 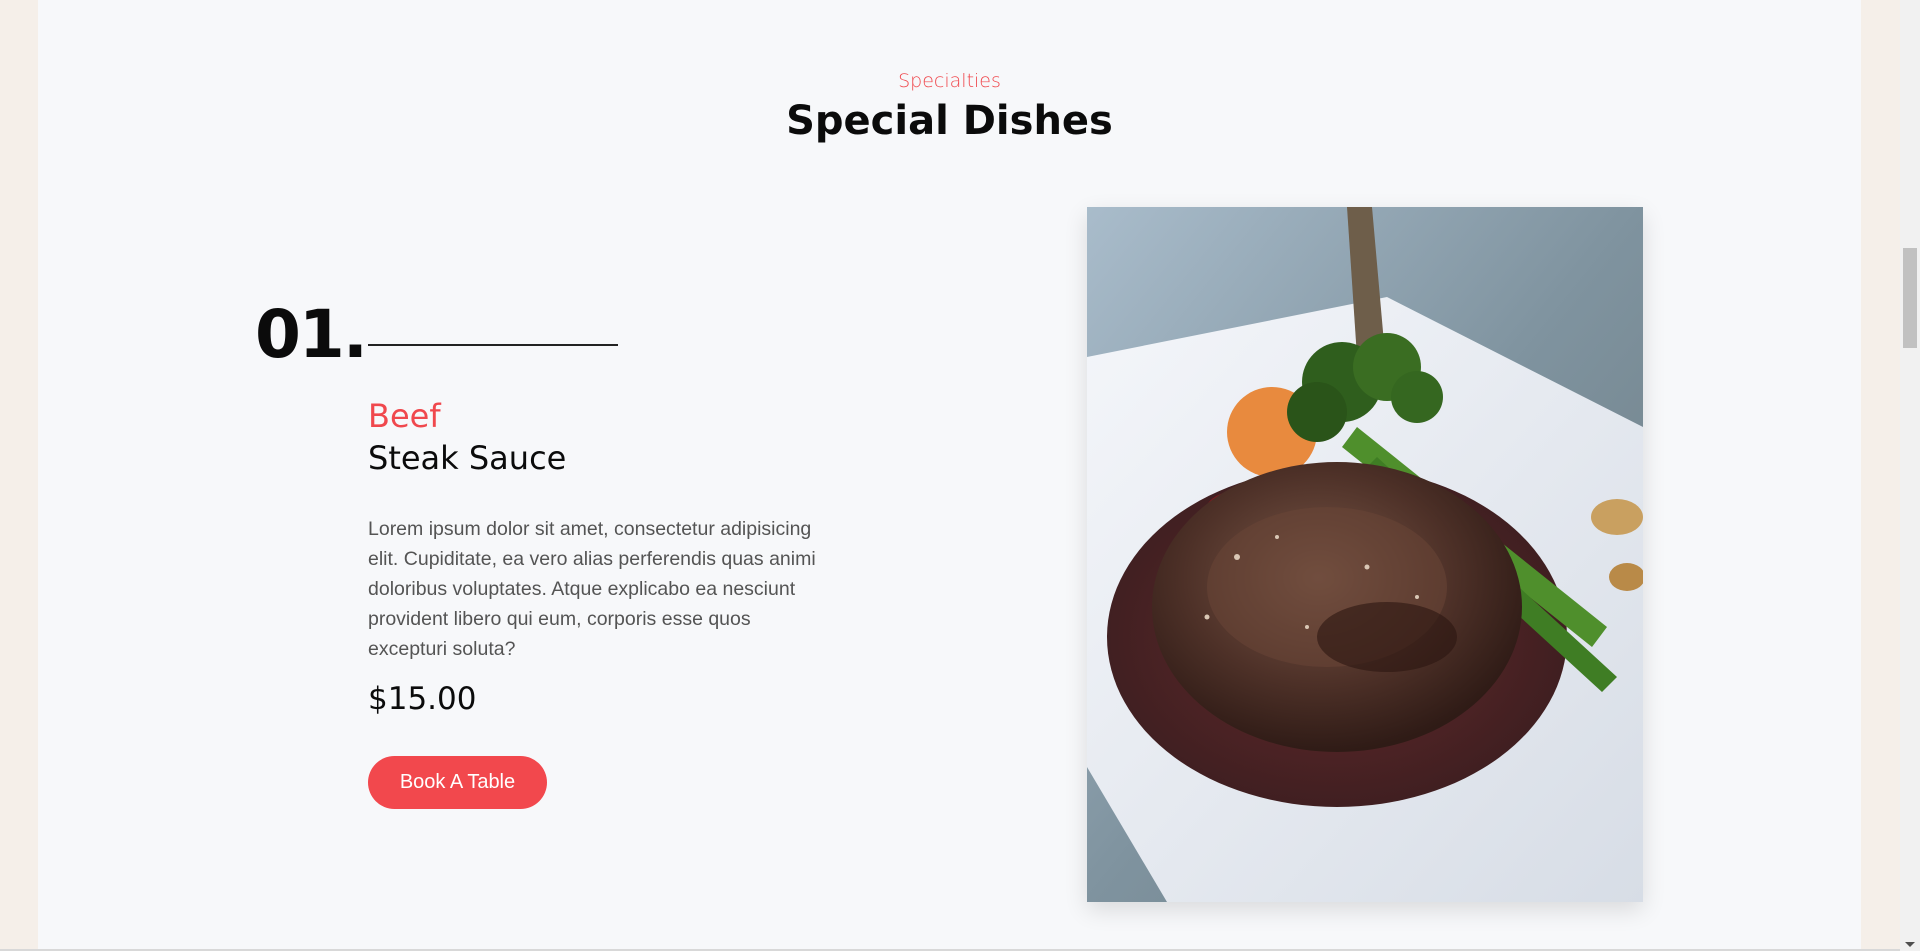 What do you see at coordinates (1910, 475) in the screenshot?
I see `vertical-scrollbar` at bounding box center [1910, 475].